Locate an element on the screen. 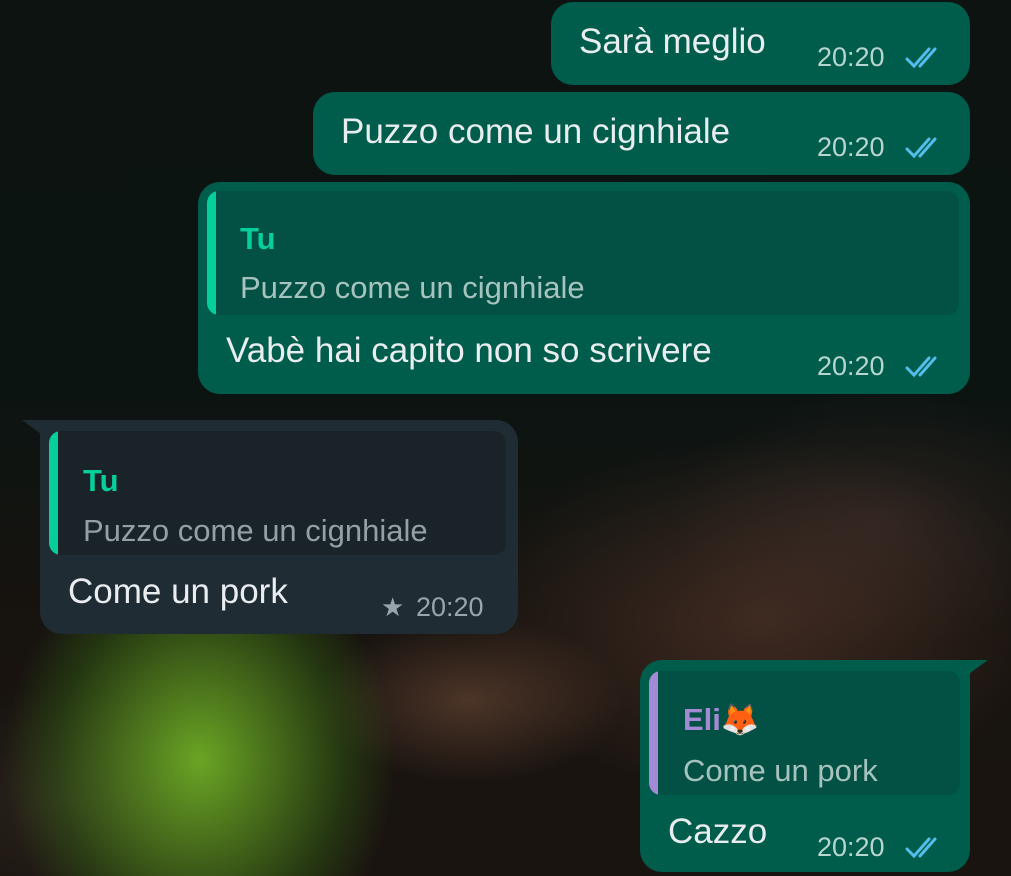 This screenshot has height=876, width=1011. message-text: Puzzo come un cignhiale is located at coordinates (536, 131).